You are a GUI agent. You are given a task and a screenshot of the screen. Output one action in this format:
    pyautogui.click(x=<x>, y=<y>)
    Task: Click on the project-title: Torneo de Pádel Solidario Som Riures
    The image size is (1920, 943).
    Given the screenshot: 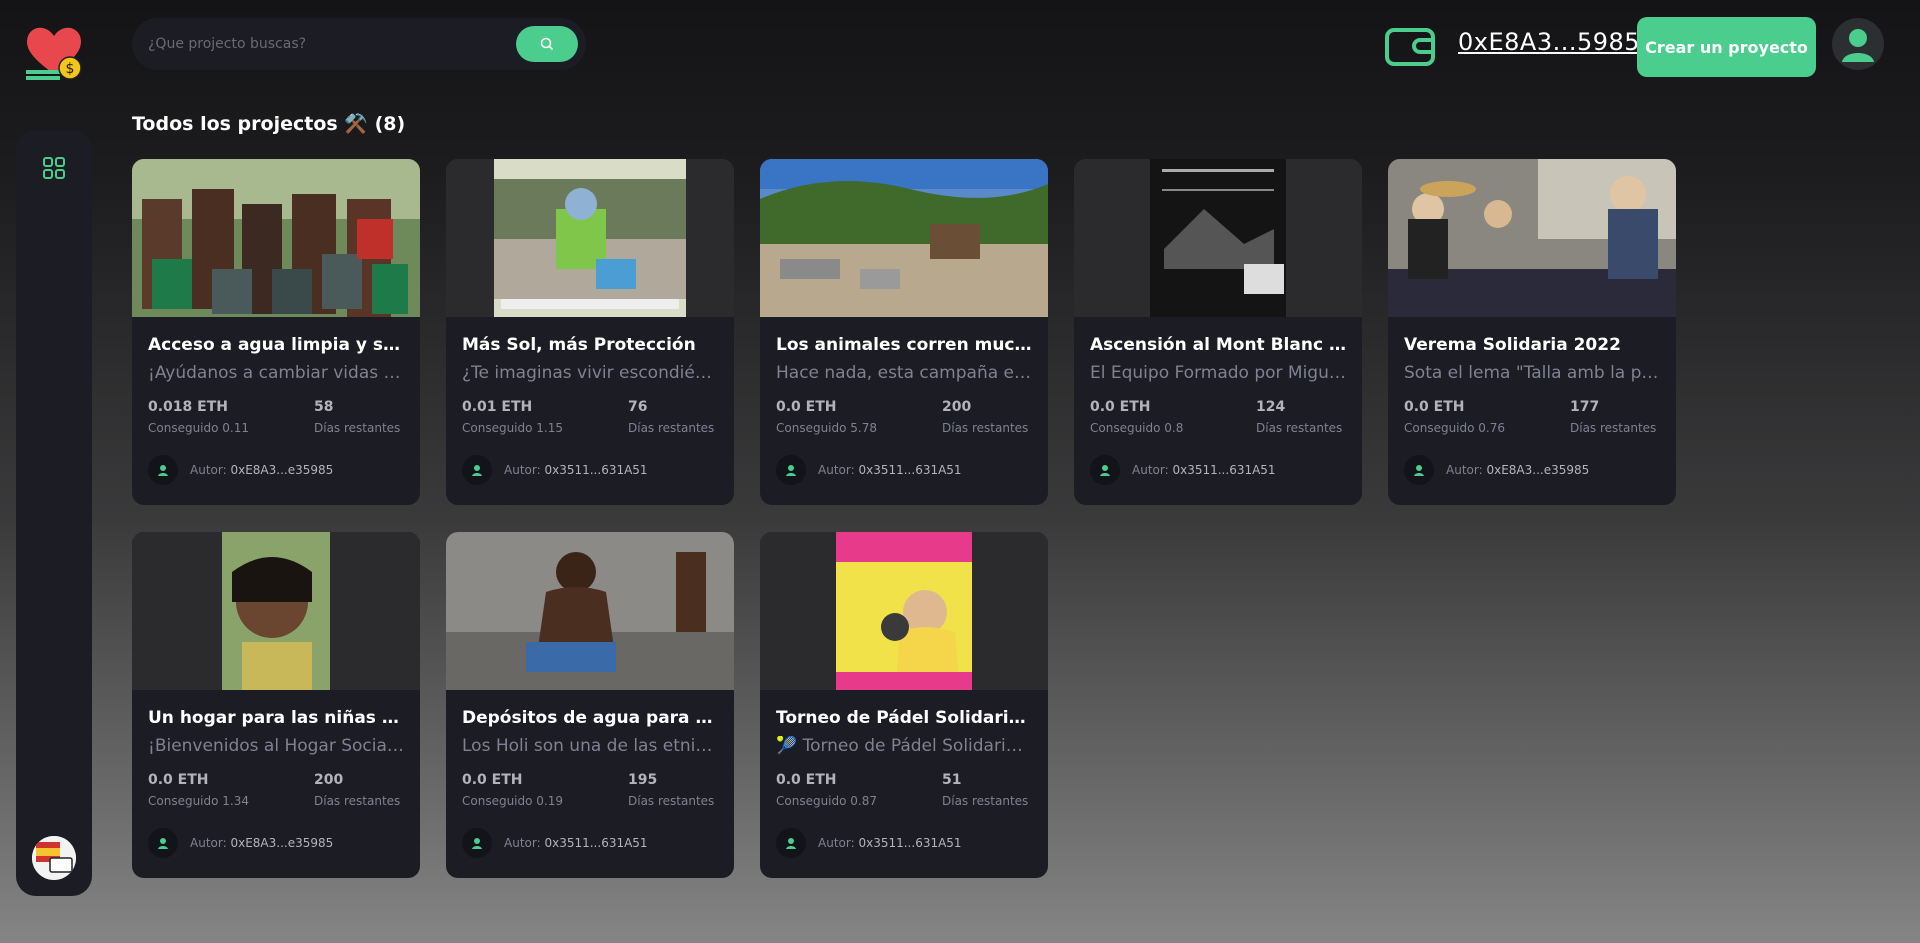 What is the action you would take?
    pyautogui.click(x=904, y=718)
    